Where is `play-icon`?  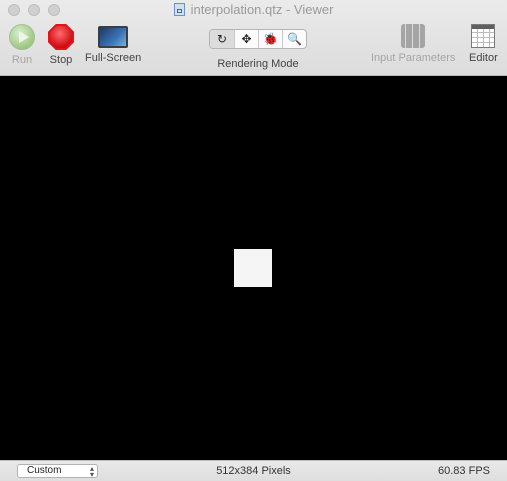 play-icon is located at coordinates (22, 37).